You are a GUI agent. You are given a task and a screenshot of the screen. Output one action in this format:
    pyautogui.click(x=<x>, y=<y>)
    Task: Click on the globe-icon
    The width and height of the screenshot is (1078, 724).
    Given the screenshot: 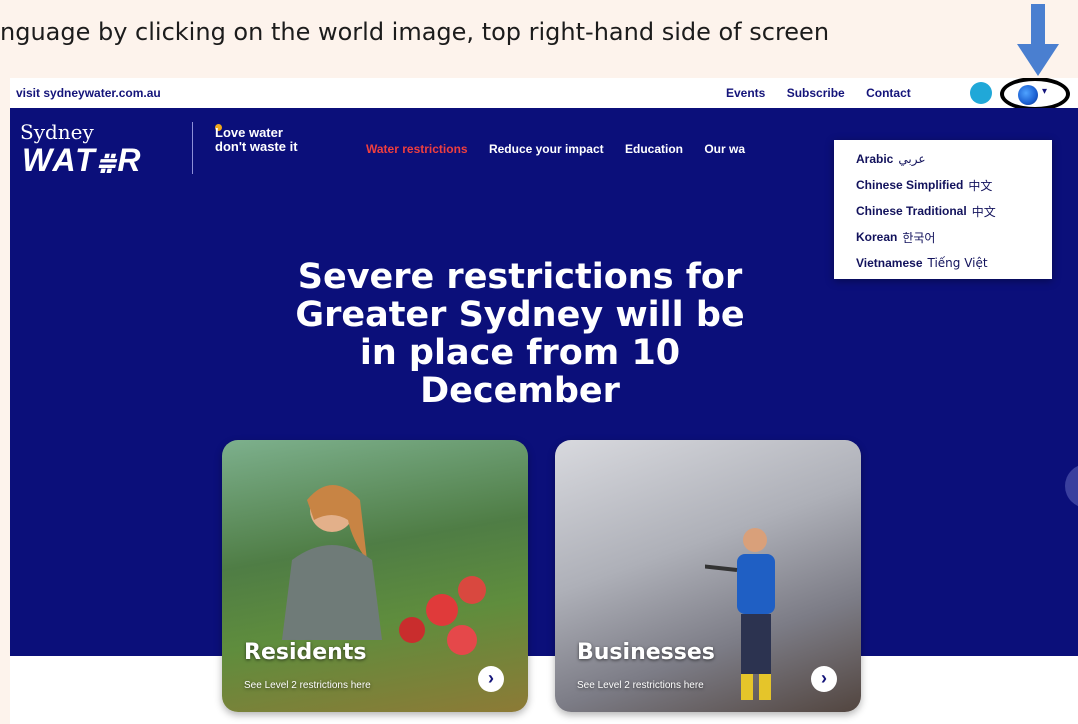 What is the action you would take?
    pyautogui.click(x=1028, y=95)
    